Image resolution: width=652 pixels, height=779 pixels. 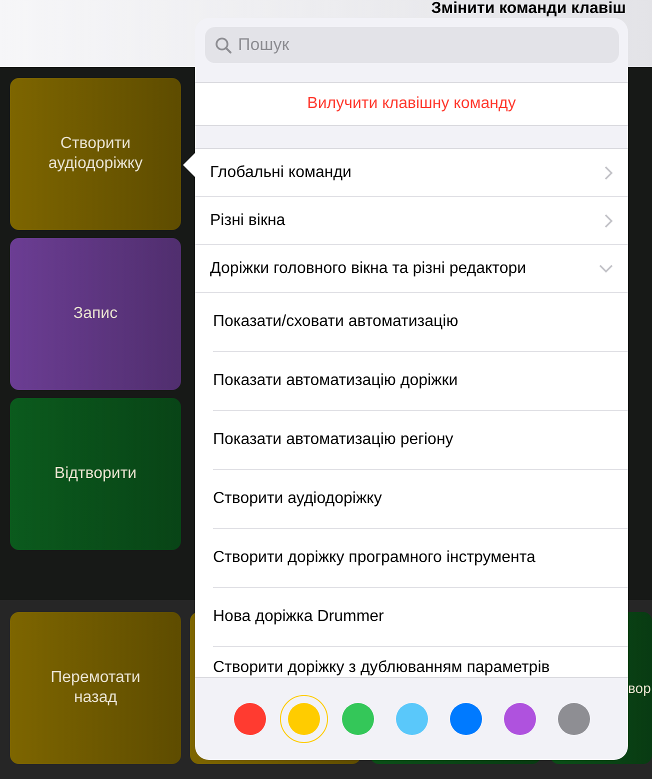 What do you see at coordinates (374, 558) in the screenshot?
I see `command-item: Створити доріжку програмного інструмента` at bounding box center [374, 558].